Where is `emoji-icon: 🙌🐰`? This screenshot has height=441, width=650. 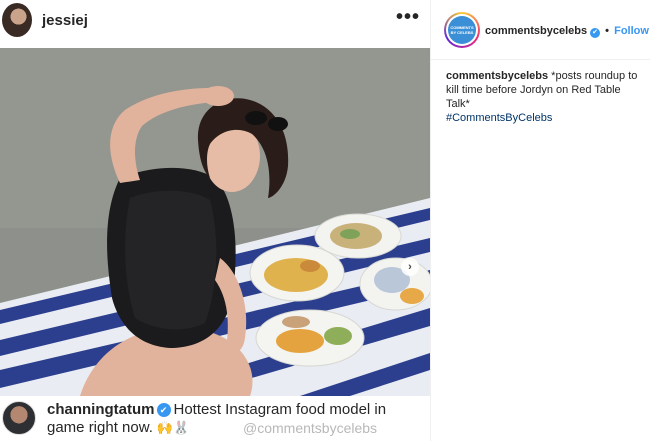 emoji-icon: 🙌🐰 is located at coordinates (173, 427).